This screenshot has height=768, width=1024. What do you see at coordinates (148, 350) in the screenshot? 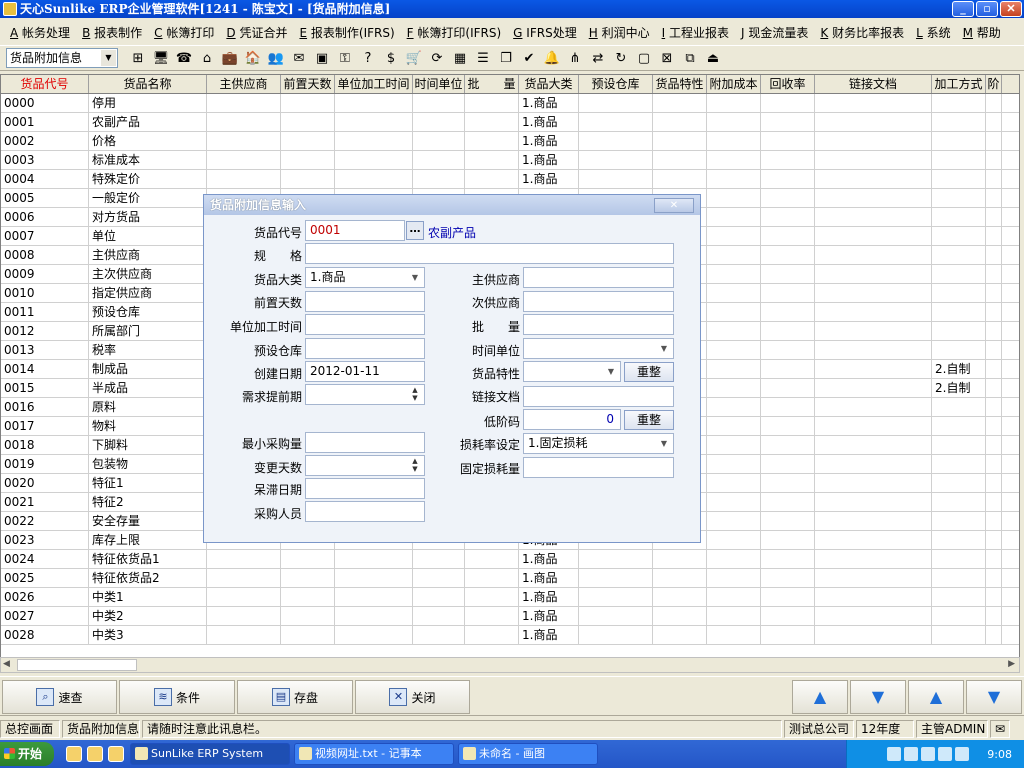
I see `table-cell: 税率` at bounding box center [148, 350].